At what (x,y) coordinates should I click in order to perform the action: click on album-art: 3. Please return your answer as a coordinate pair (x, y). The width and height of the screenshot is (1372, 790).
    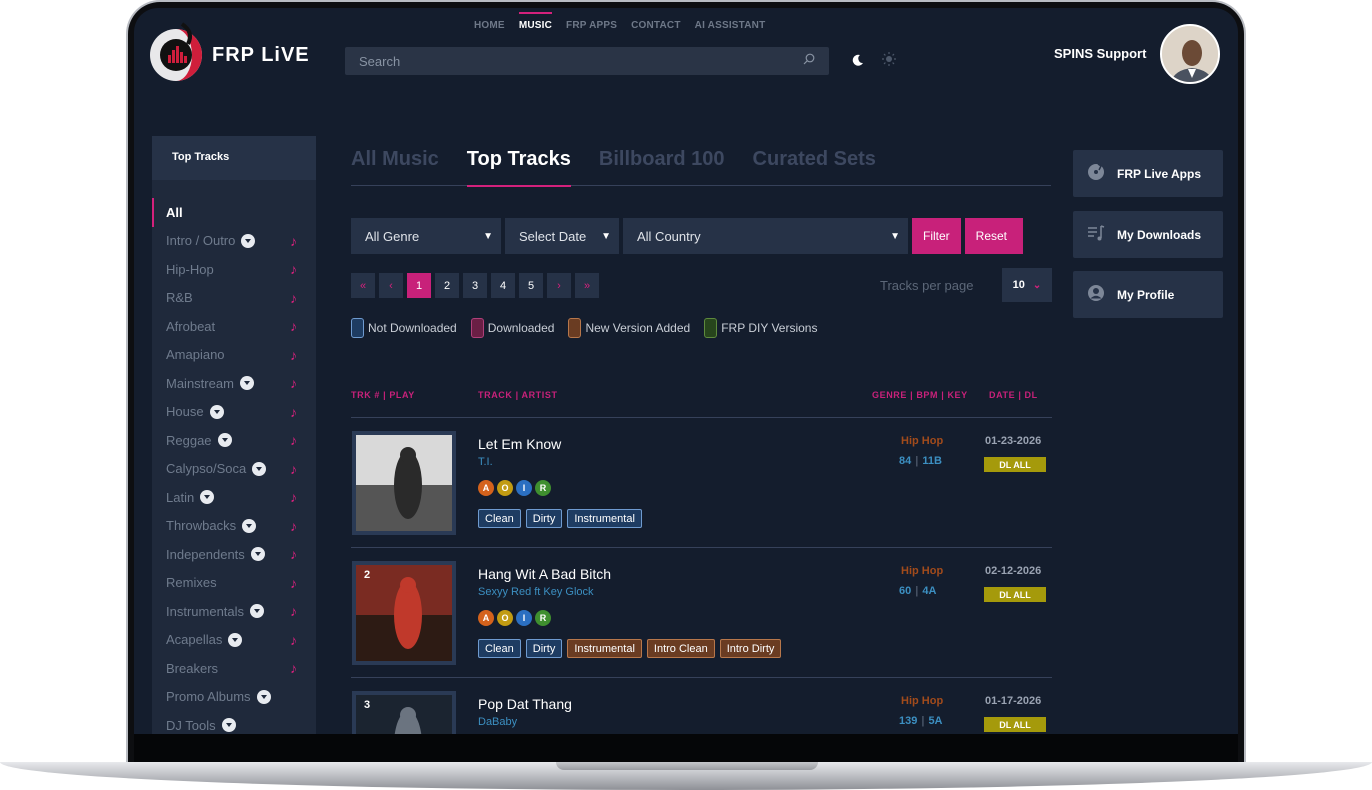
    Looking at the image, I should click on (404, 712).